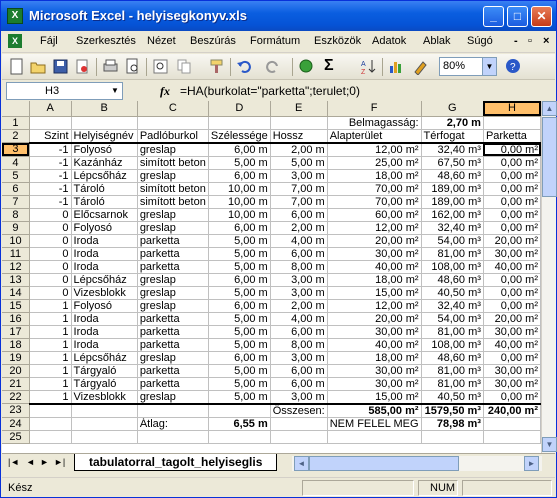  What do you see at coordinates (104, 149) in the screenshot?
I see `cell-B3: Folyosó` at bounding box center [104, 149].